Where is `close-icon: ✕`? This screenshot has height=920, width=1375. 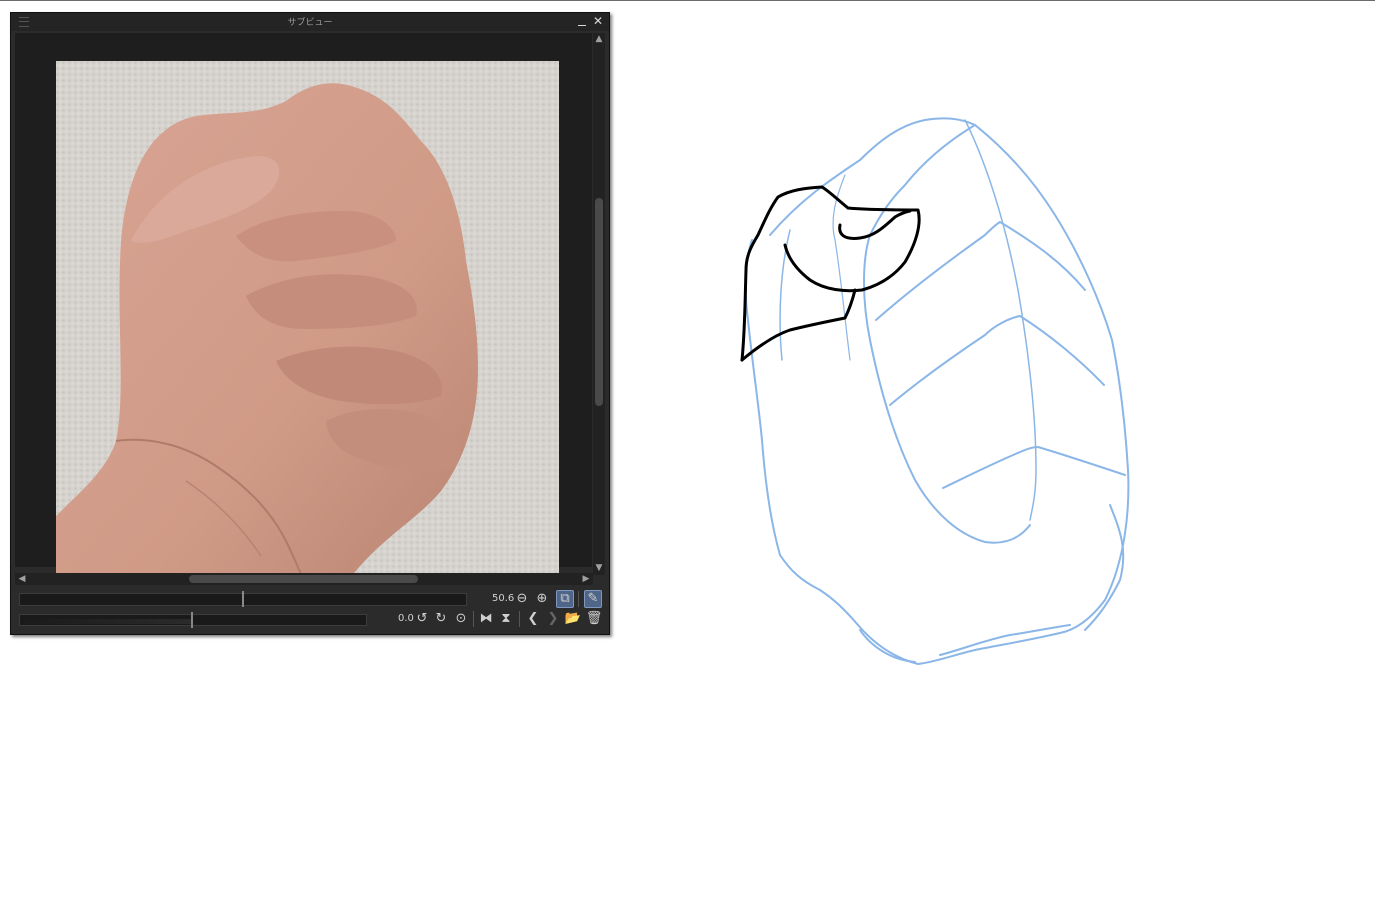 close-icon: ✕ is located at coordinates (598, 21).